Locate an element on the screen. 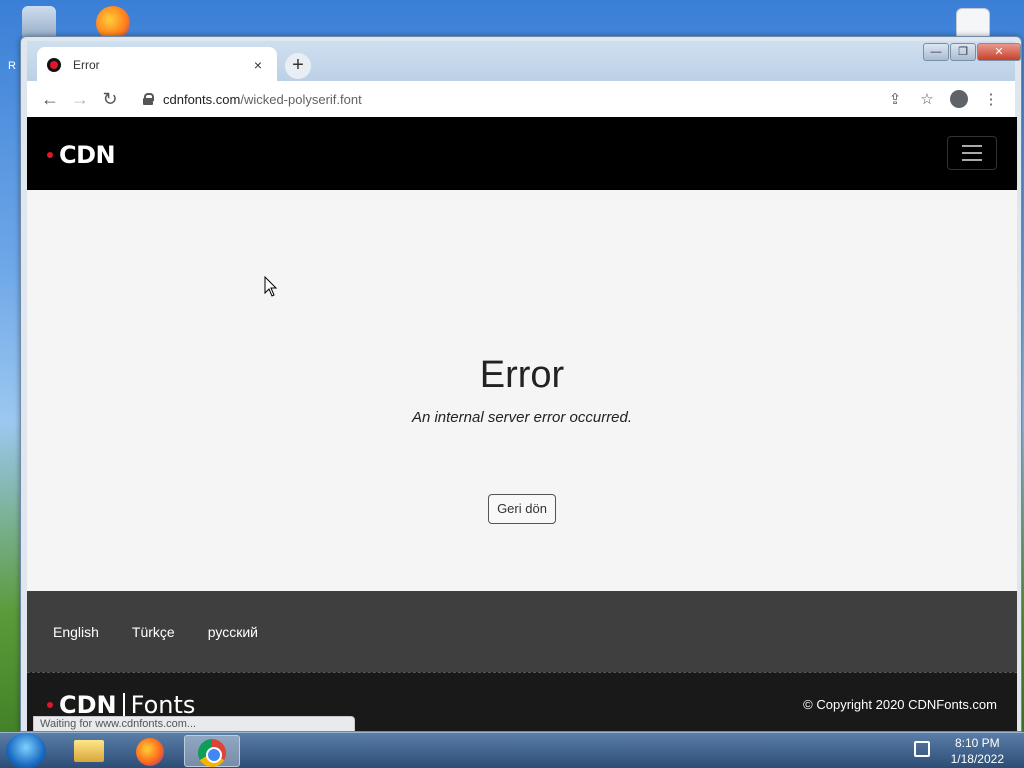  profile-avatar-icon is located at coordinates (959, 99).